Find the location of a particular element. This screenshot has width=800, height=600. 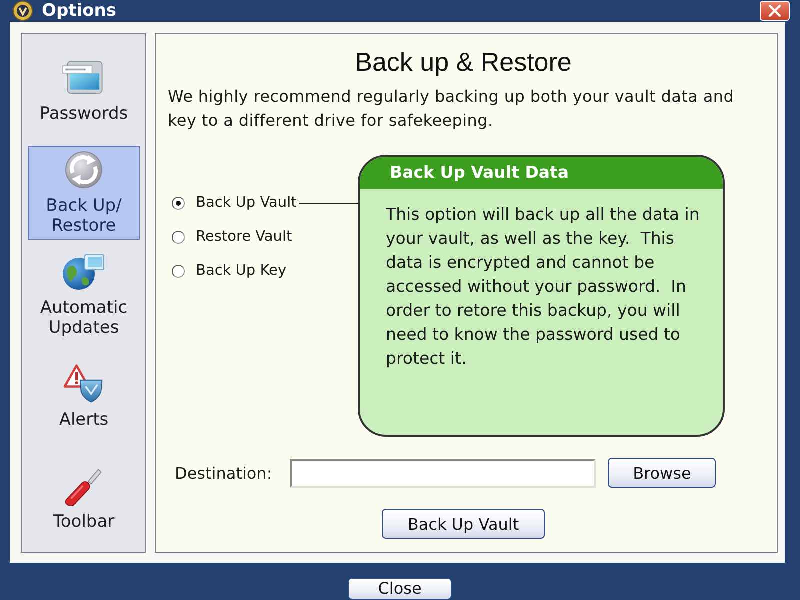

globe-icon is located at coordinates (84, 272).